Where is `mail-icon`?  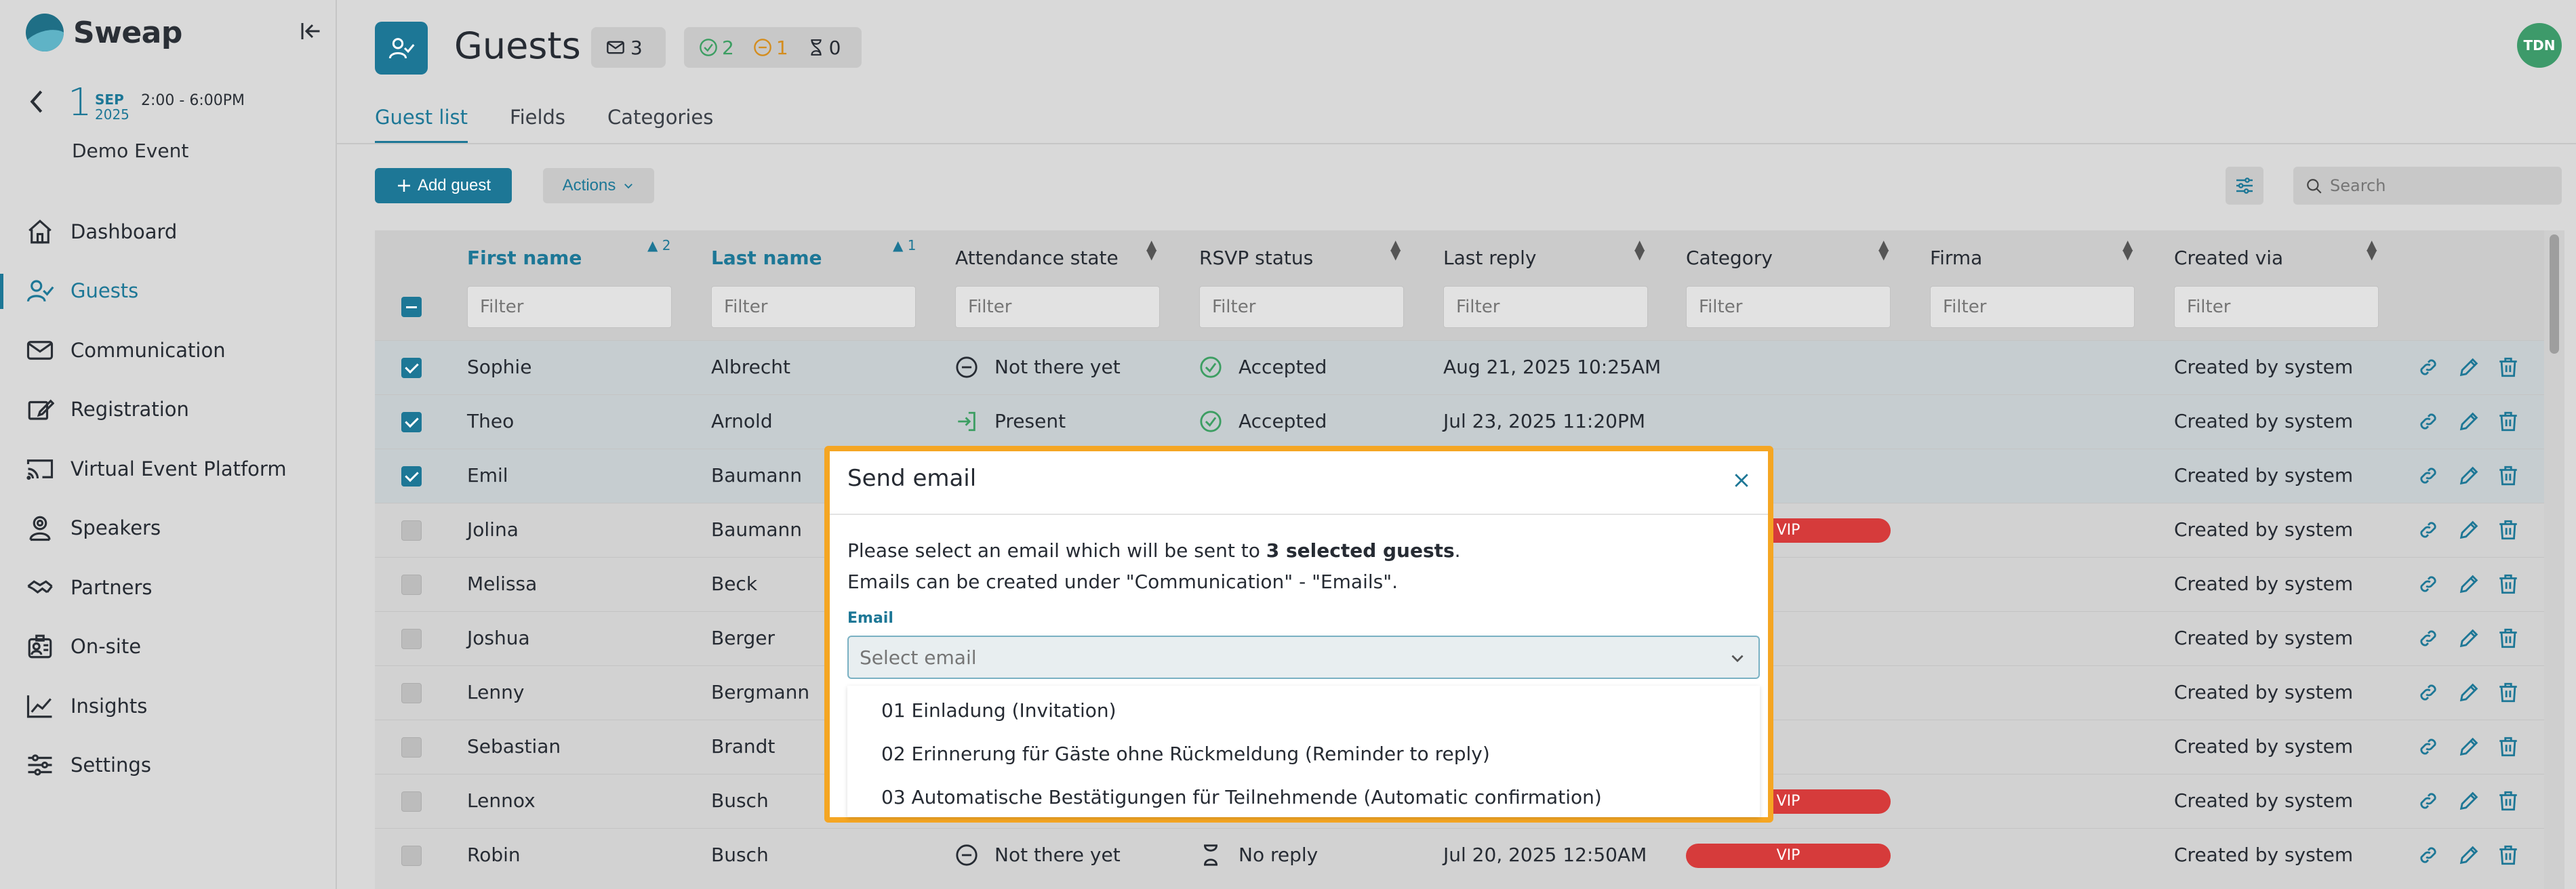 mail-icon is located at coordinates (40, 350).